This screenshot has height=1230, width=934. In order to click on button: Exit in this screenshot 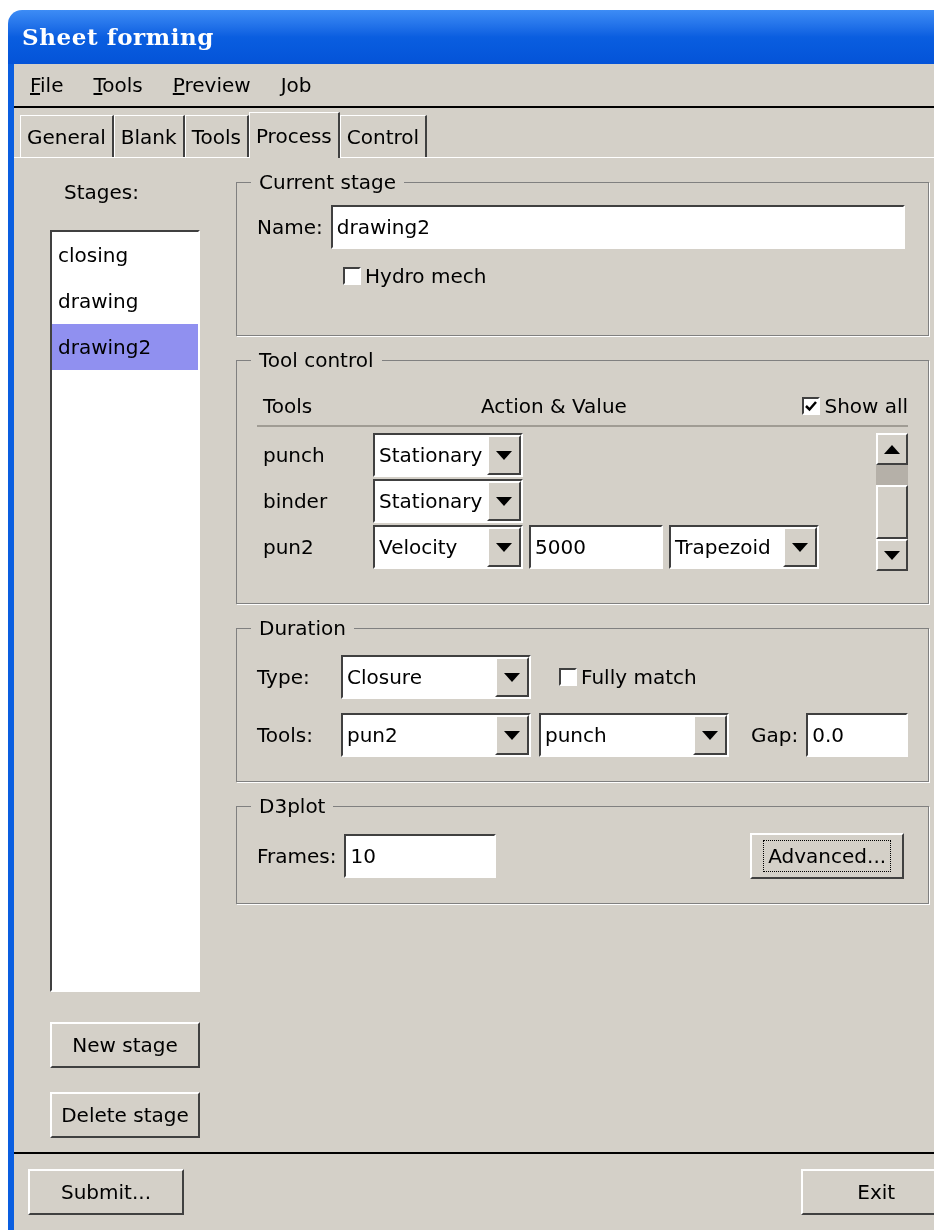, I will do `click(867, 1192)`.